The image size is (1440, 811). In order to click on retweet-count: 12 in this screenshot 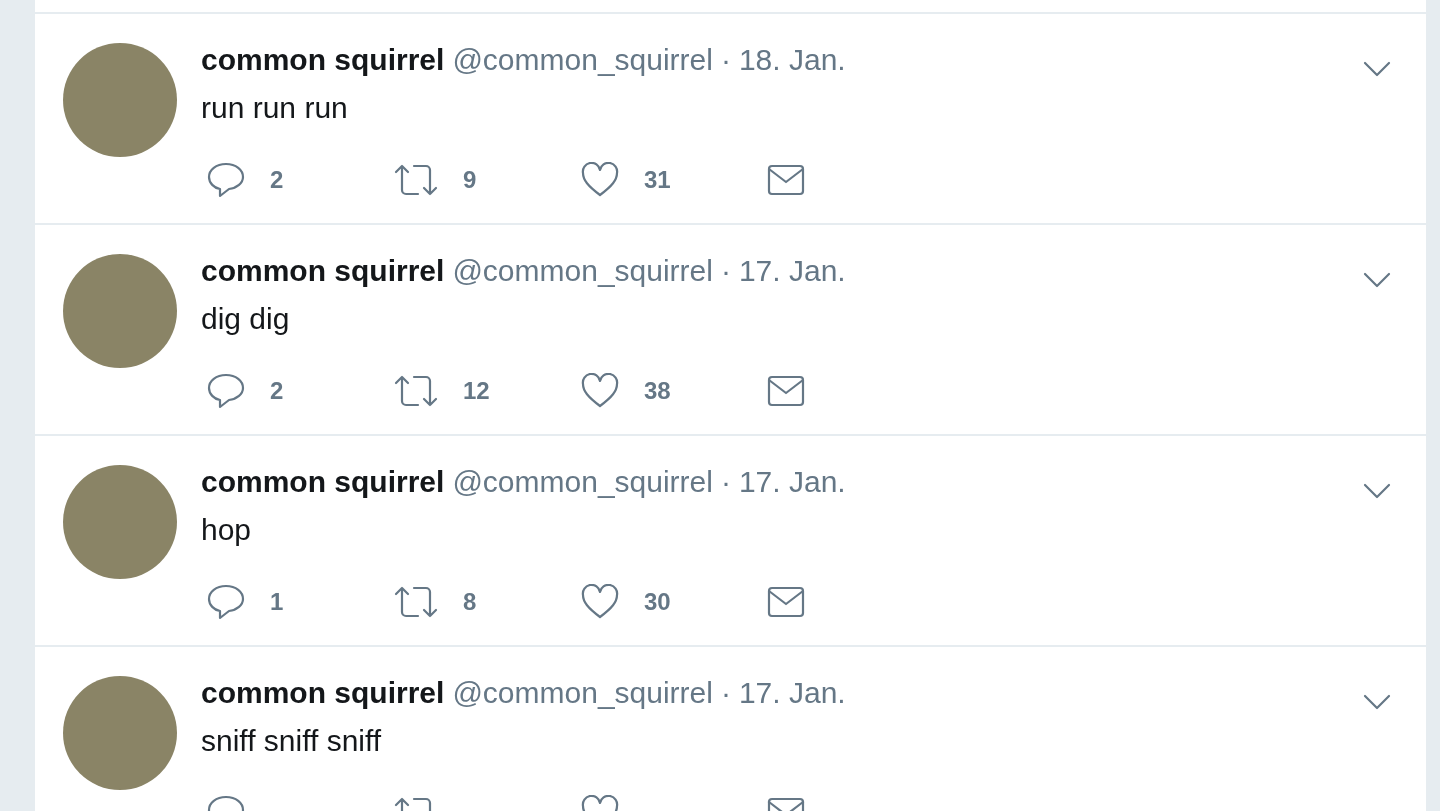, I will do `click(476, 391)`.